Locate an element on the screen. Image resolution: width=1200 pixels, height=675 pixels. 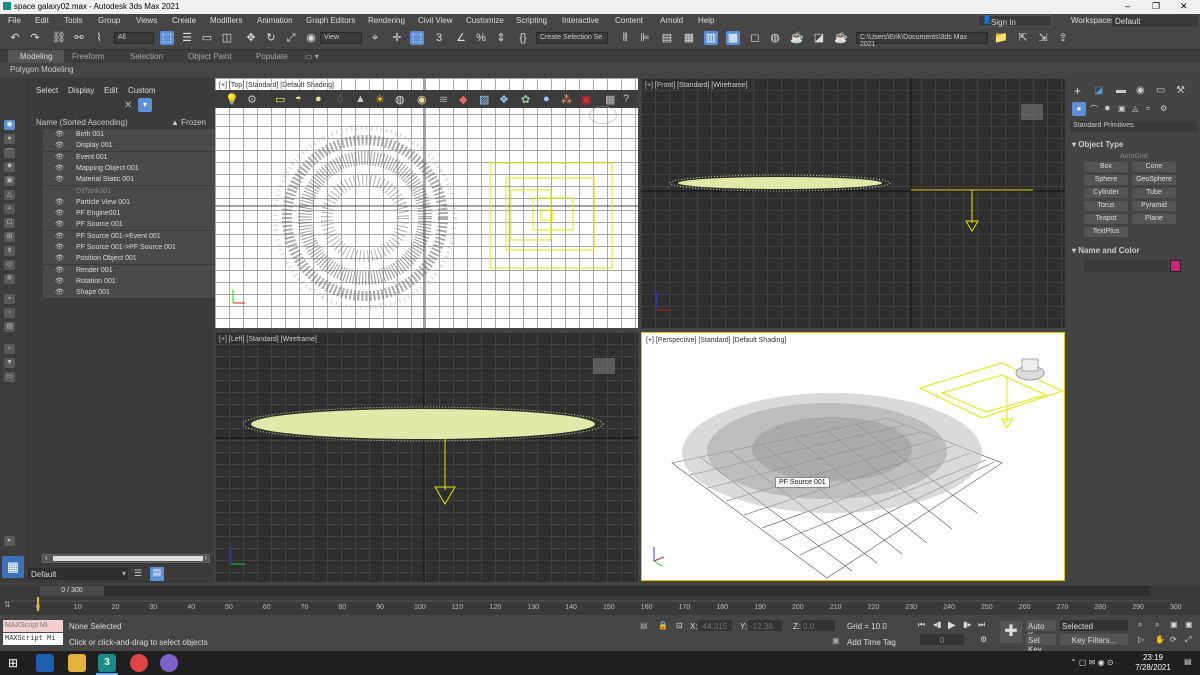
scene-row: OilTank001 is located at coordinates (139, 191).